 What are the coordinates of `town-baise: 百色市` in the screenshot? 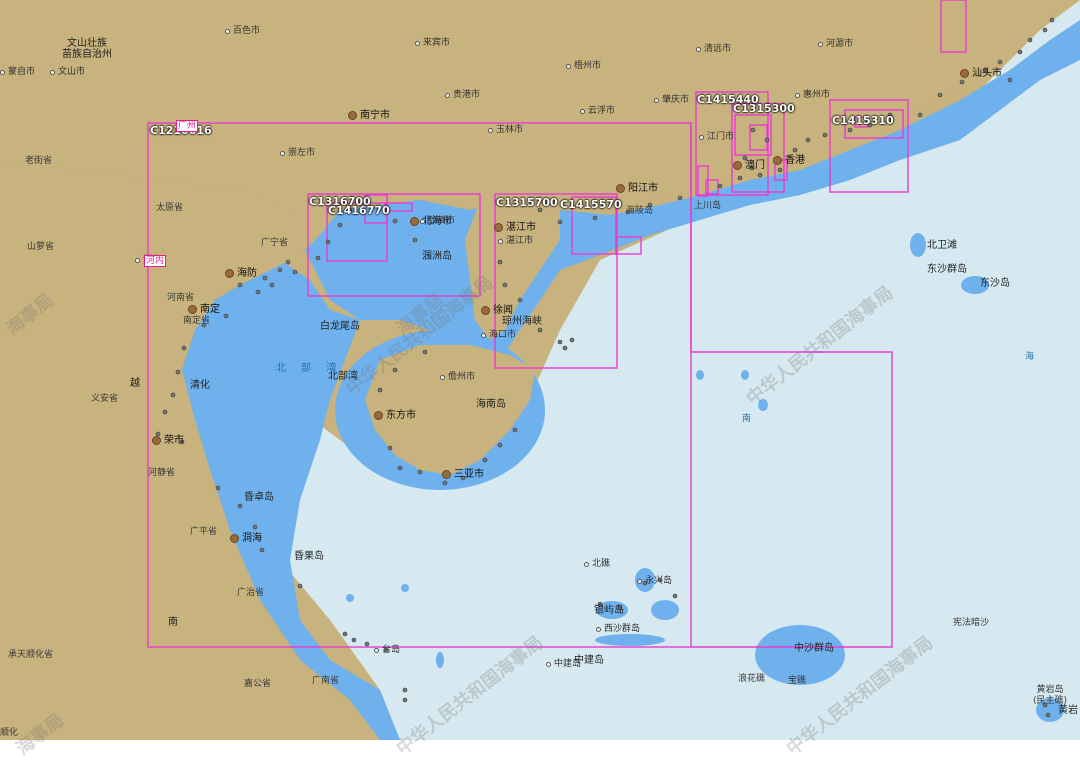 It's located at (242, 31).